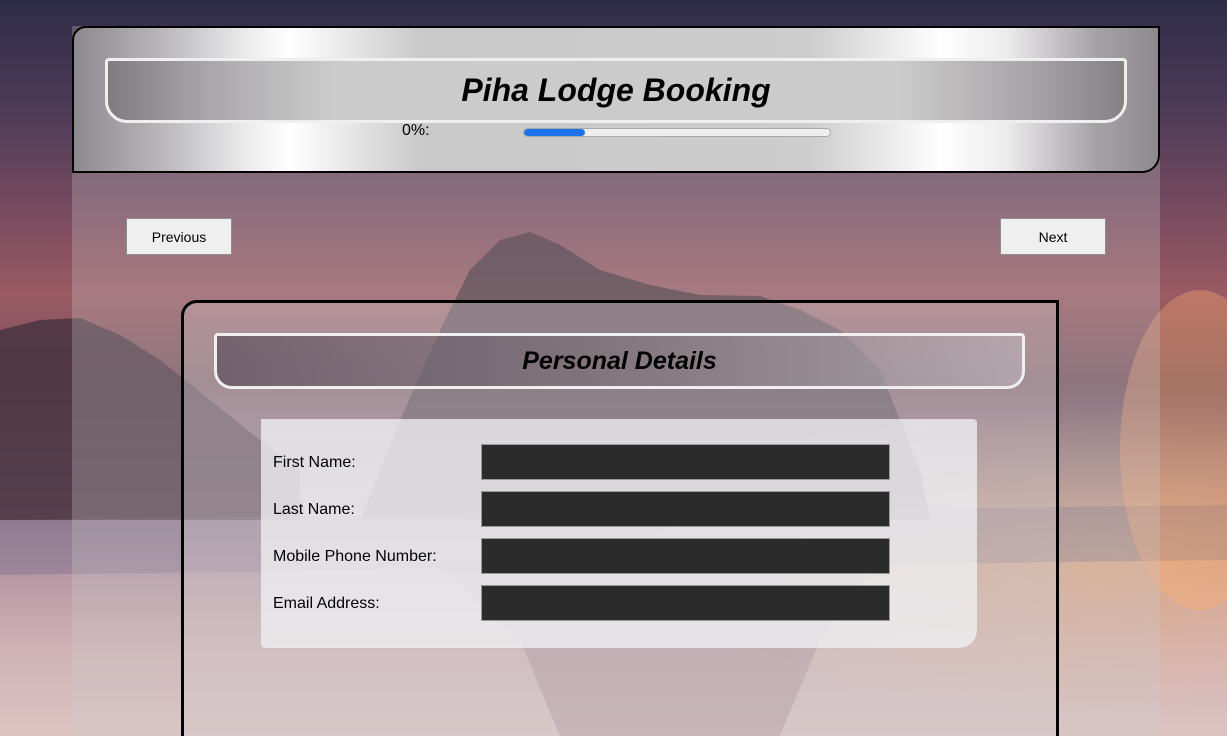 This screenshot has width=1227, height=736. I want to click on progress-bar-fill, so click(555, 132).